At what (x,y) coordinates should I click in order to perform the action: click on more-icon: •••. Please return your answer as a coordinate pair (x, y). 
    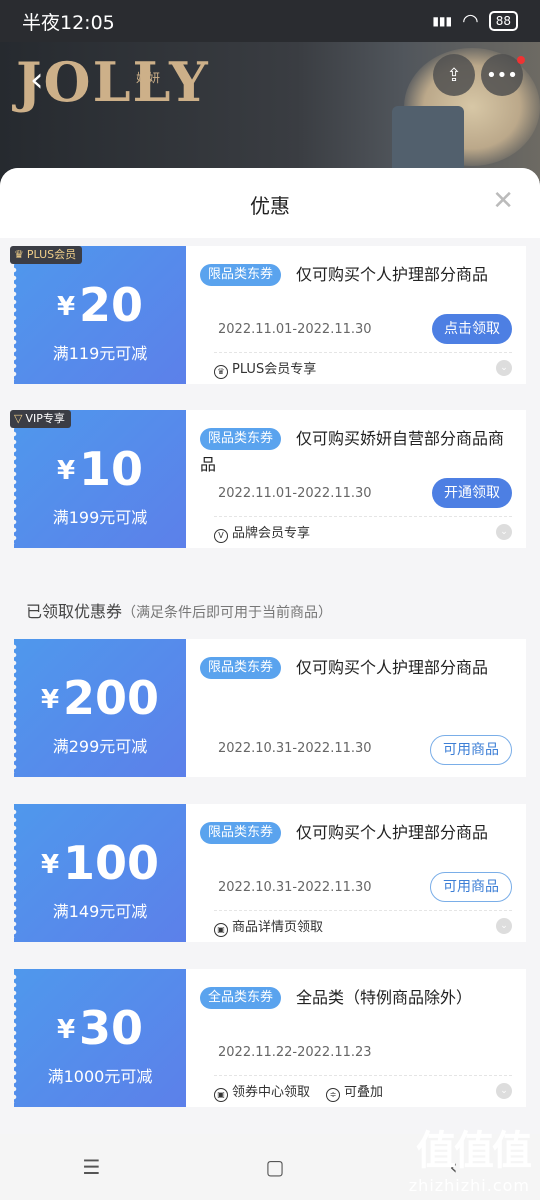
    Looking at the image, I should click on (502, 75).